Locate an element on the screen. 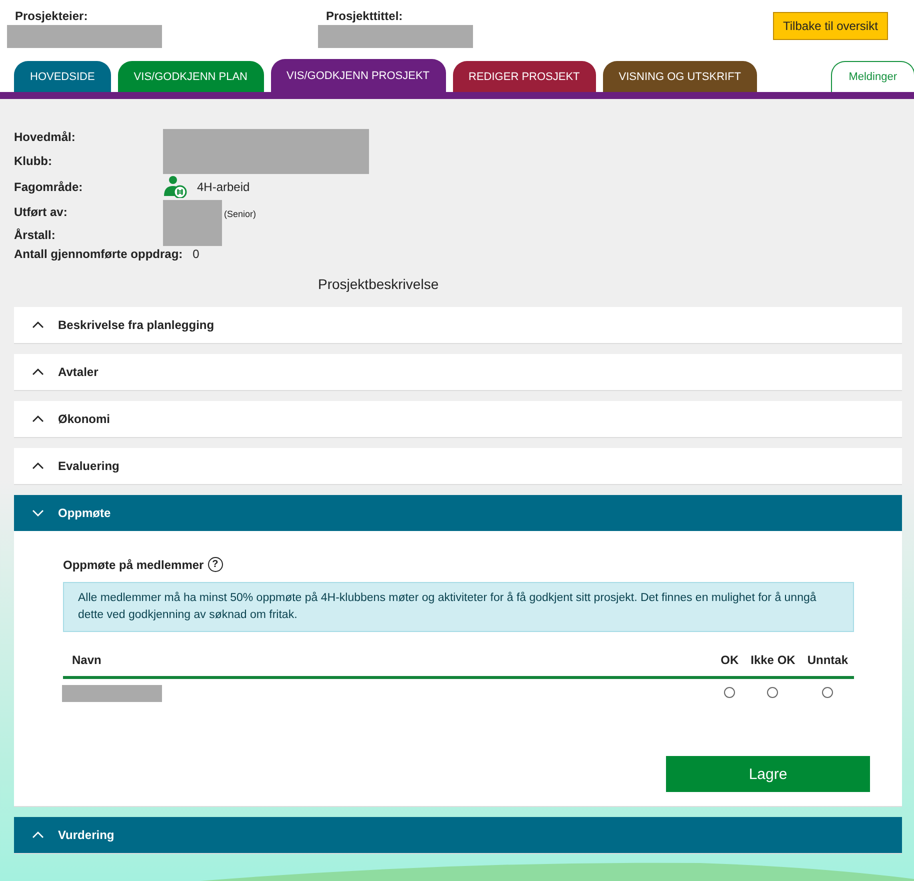  chevron-down-icon is located at coordinates (38, 513).